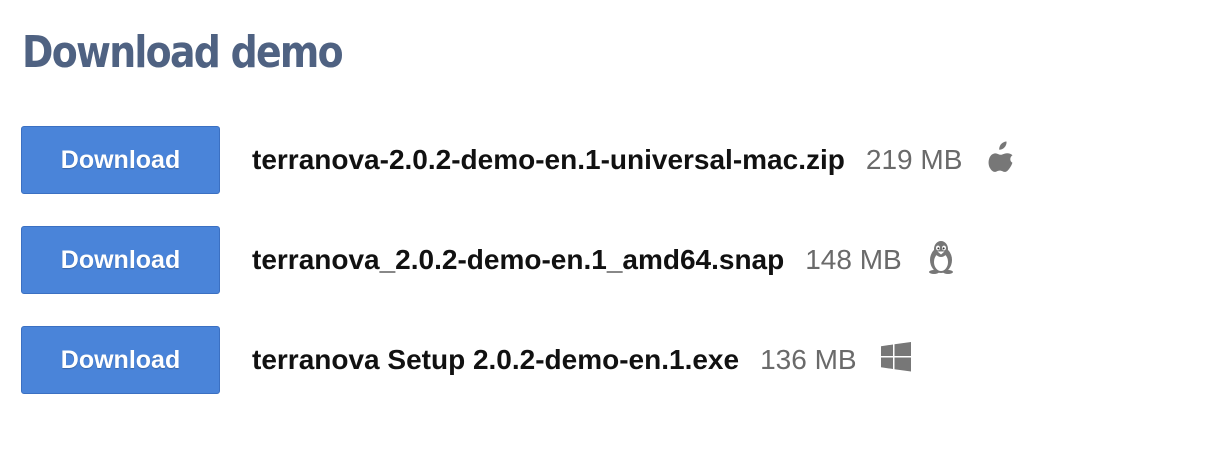 The image size is (1228, 452). Describe the element at coordinates (914, 159) in the screenshot. I see `file-size: 219 MB` at that location.